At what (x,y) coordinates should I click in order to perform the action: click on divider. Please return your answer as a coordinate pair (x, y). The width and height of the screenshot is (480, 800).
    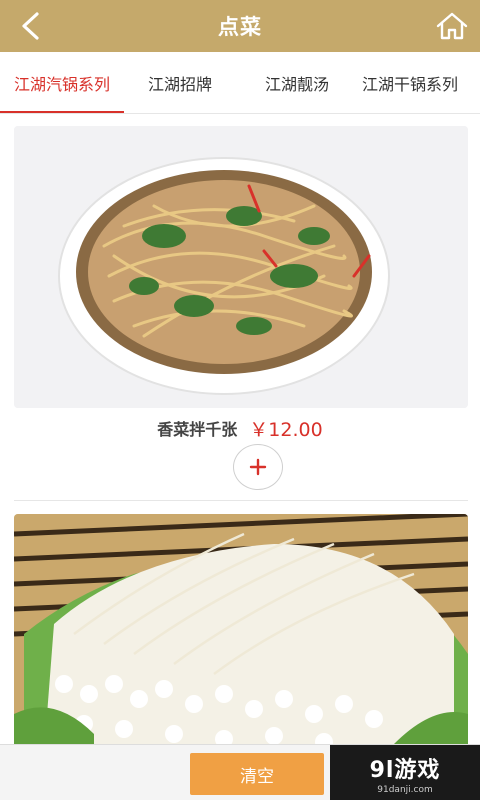
    Looking at the image, I should click on (241, 500).